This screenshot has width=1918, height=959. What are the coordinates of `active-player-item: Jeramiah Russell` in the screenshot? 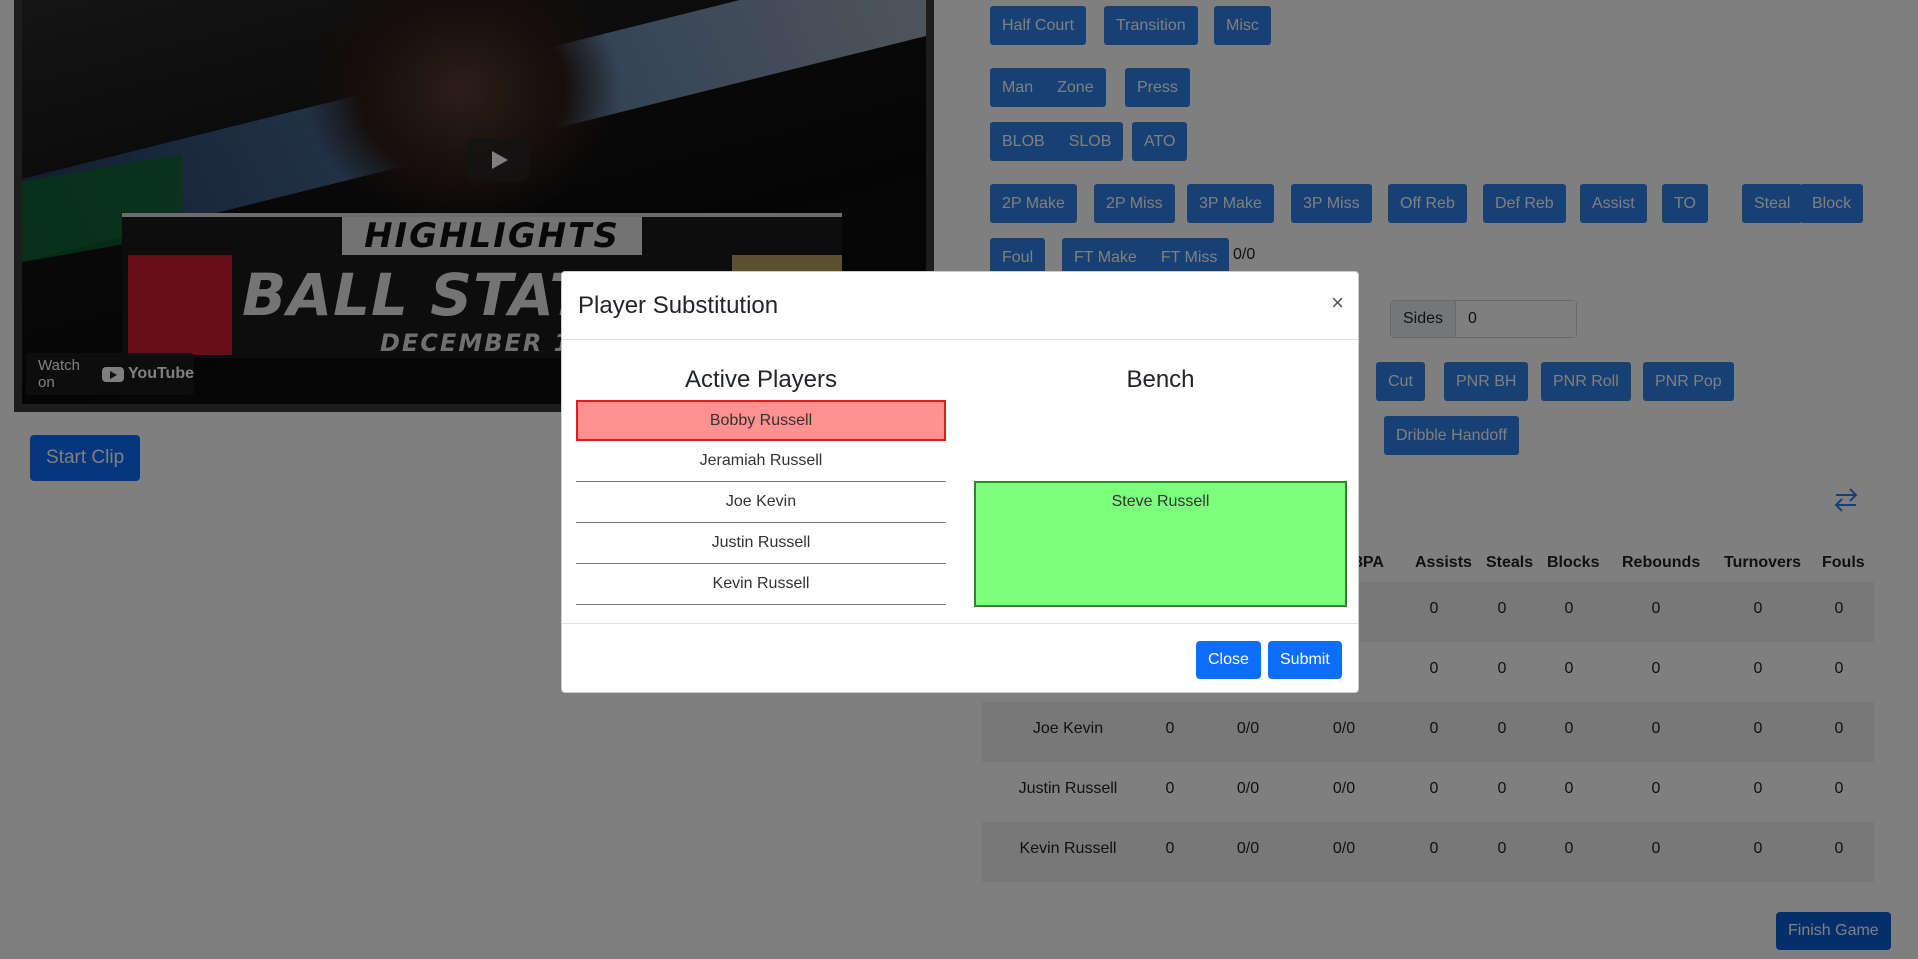 It's located at (761, 461).